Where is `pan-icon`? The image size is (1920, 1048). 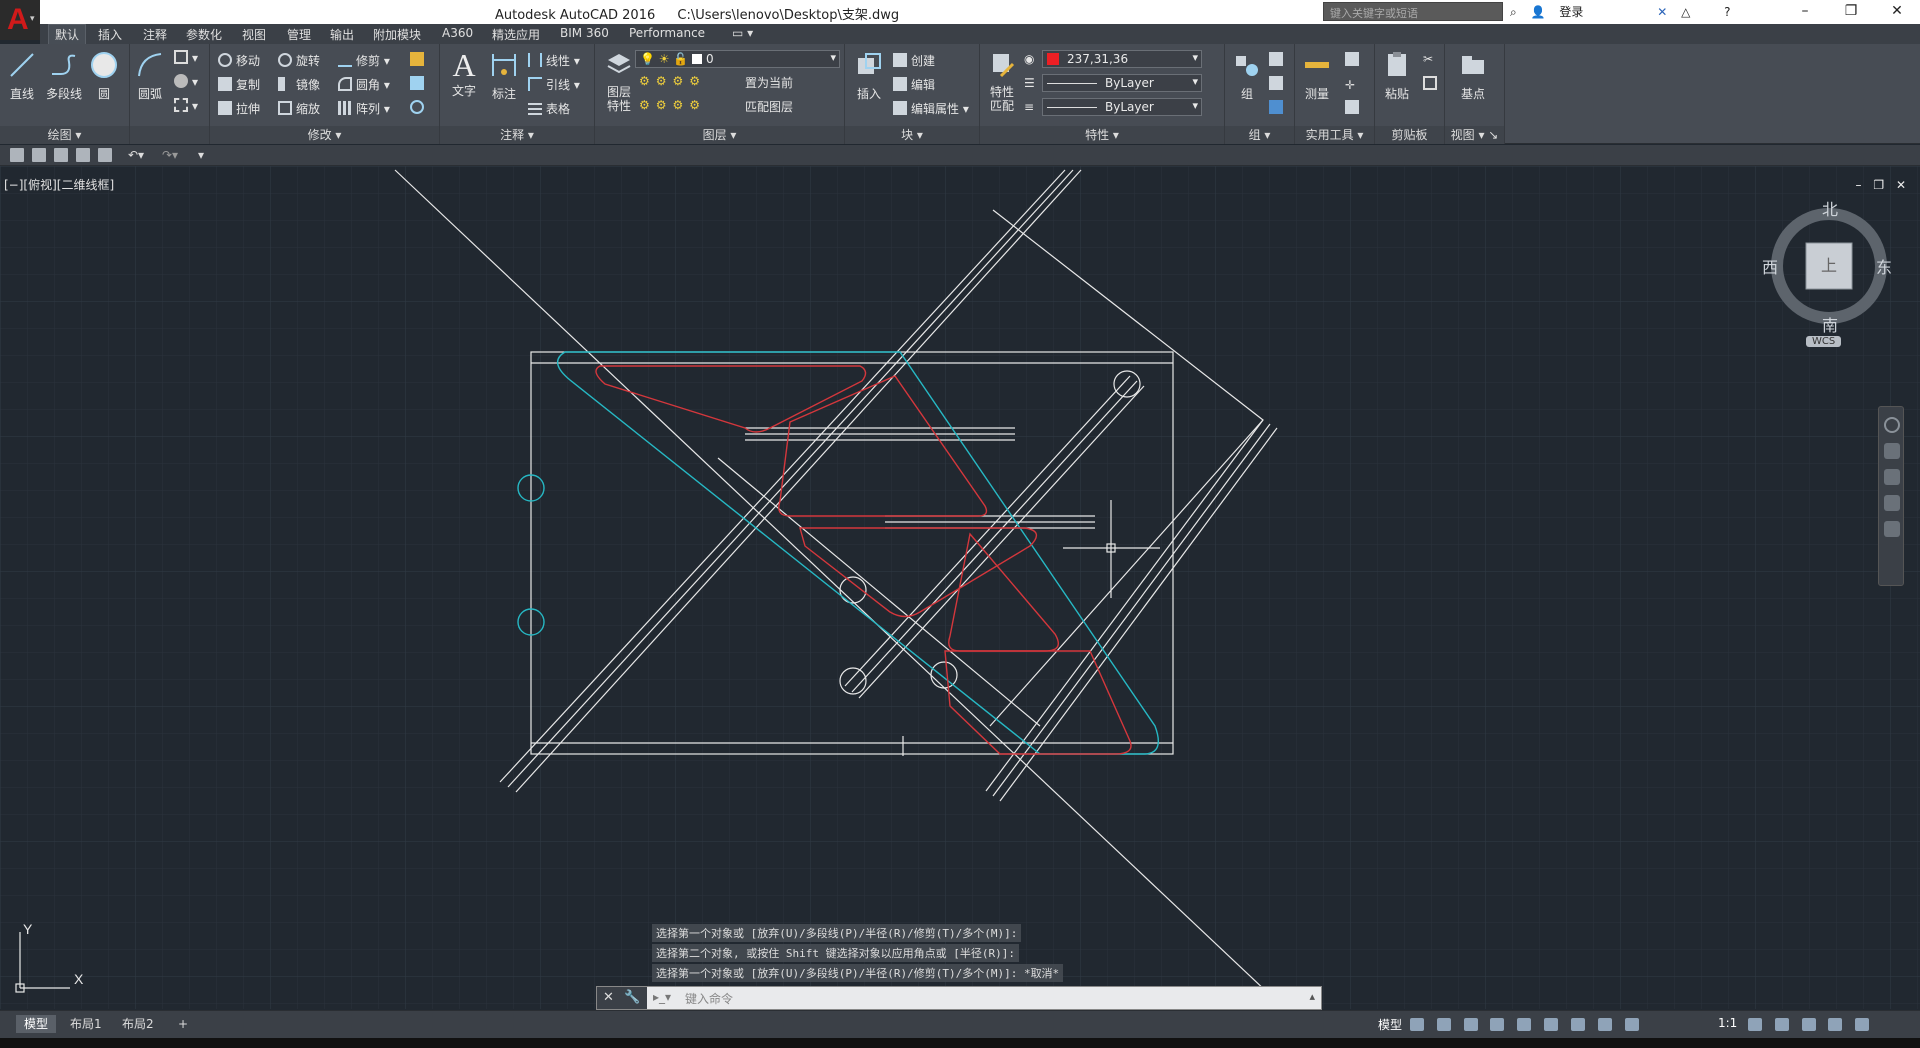
pan-icon is located at coordinates (1892, 451).